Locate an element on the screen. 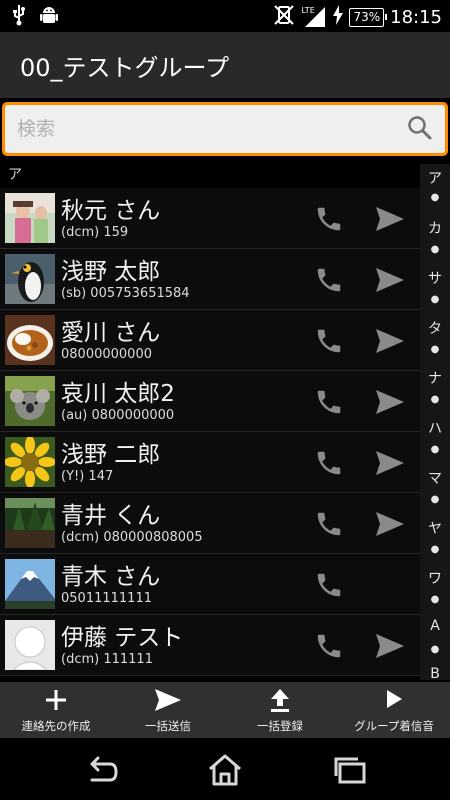 The image size is (450, 800). photo-penguin is located at coordinates (30, 279).